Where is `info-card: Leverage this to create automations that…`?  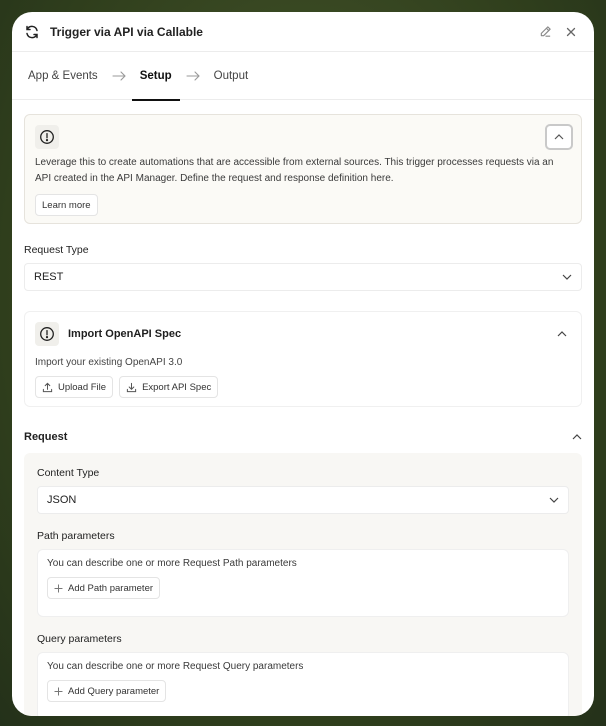
info-card: Leverage this to create automations that… is located at coordinates (303, 169).